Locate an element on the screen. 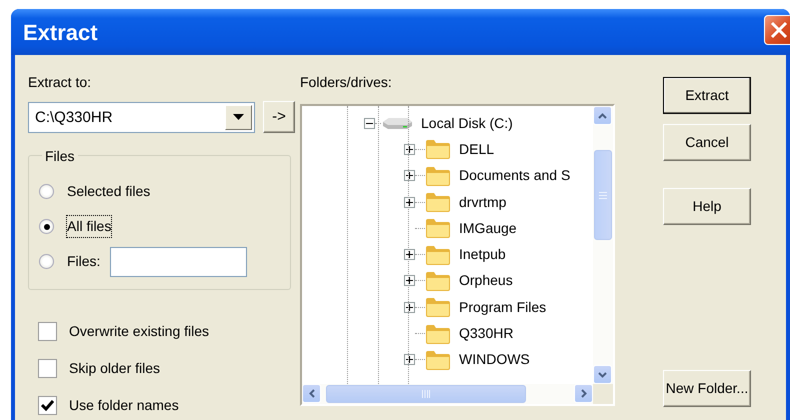  tree-item: Q330HR is located at coordinates (486, 333).